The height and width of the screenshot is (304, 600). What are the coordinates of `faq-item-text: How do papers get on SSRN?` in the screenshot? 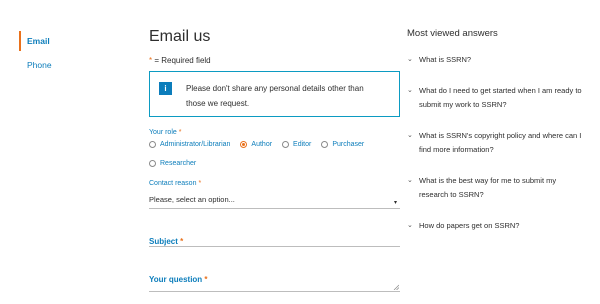 It's located at (503, 226).